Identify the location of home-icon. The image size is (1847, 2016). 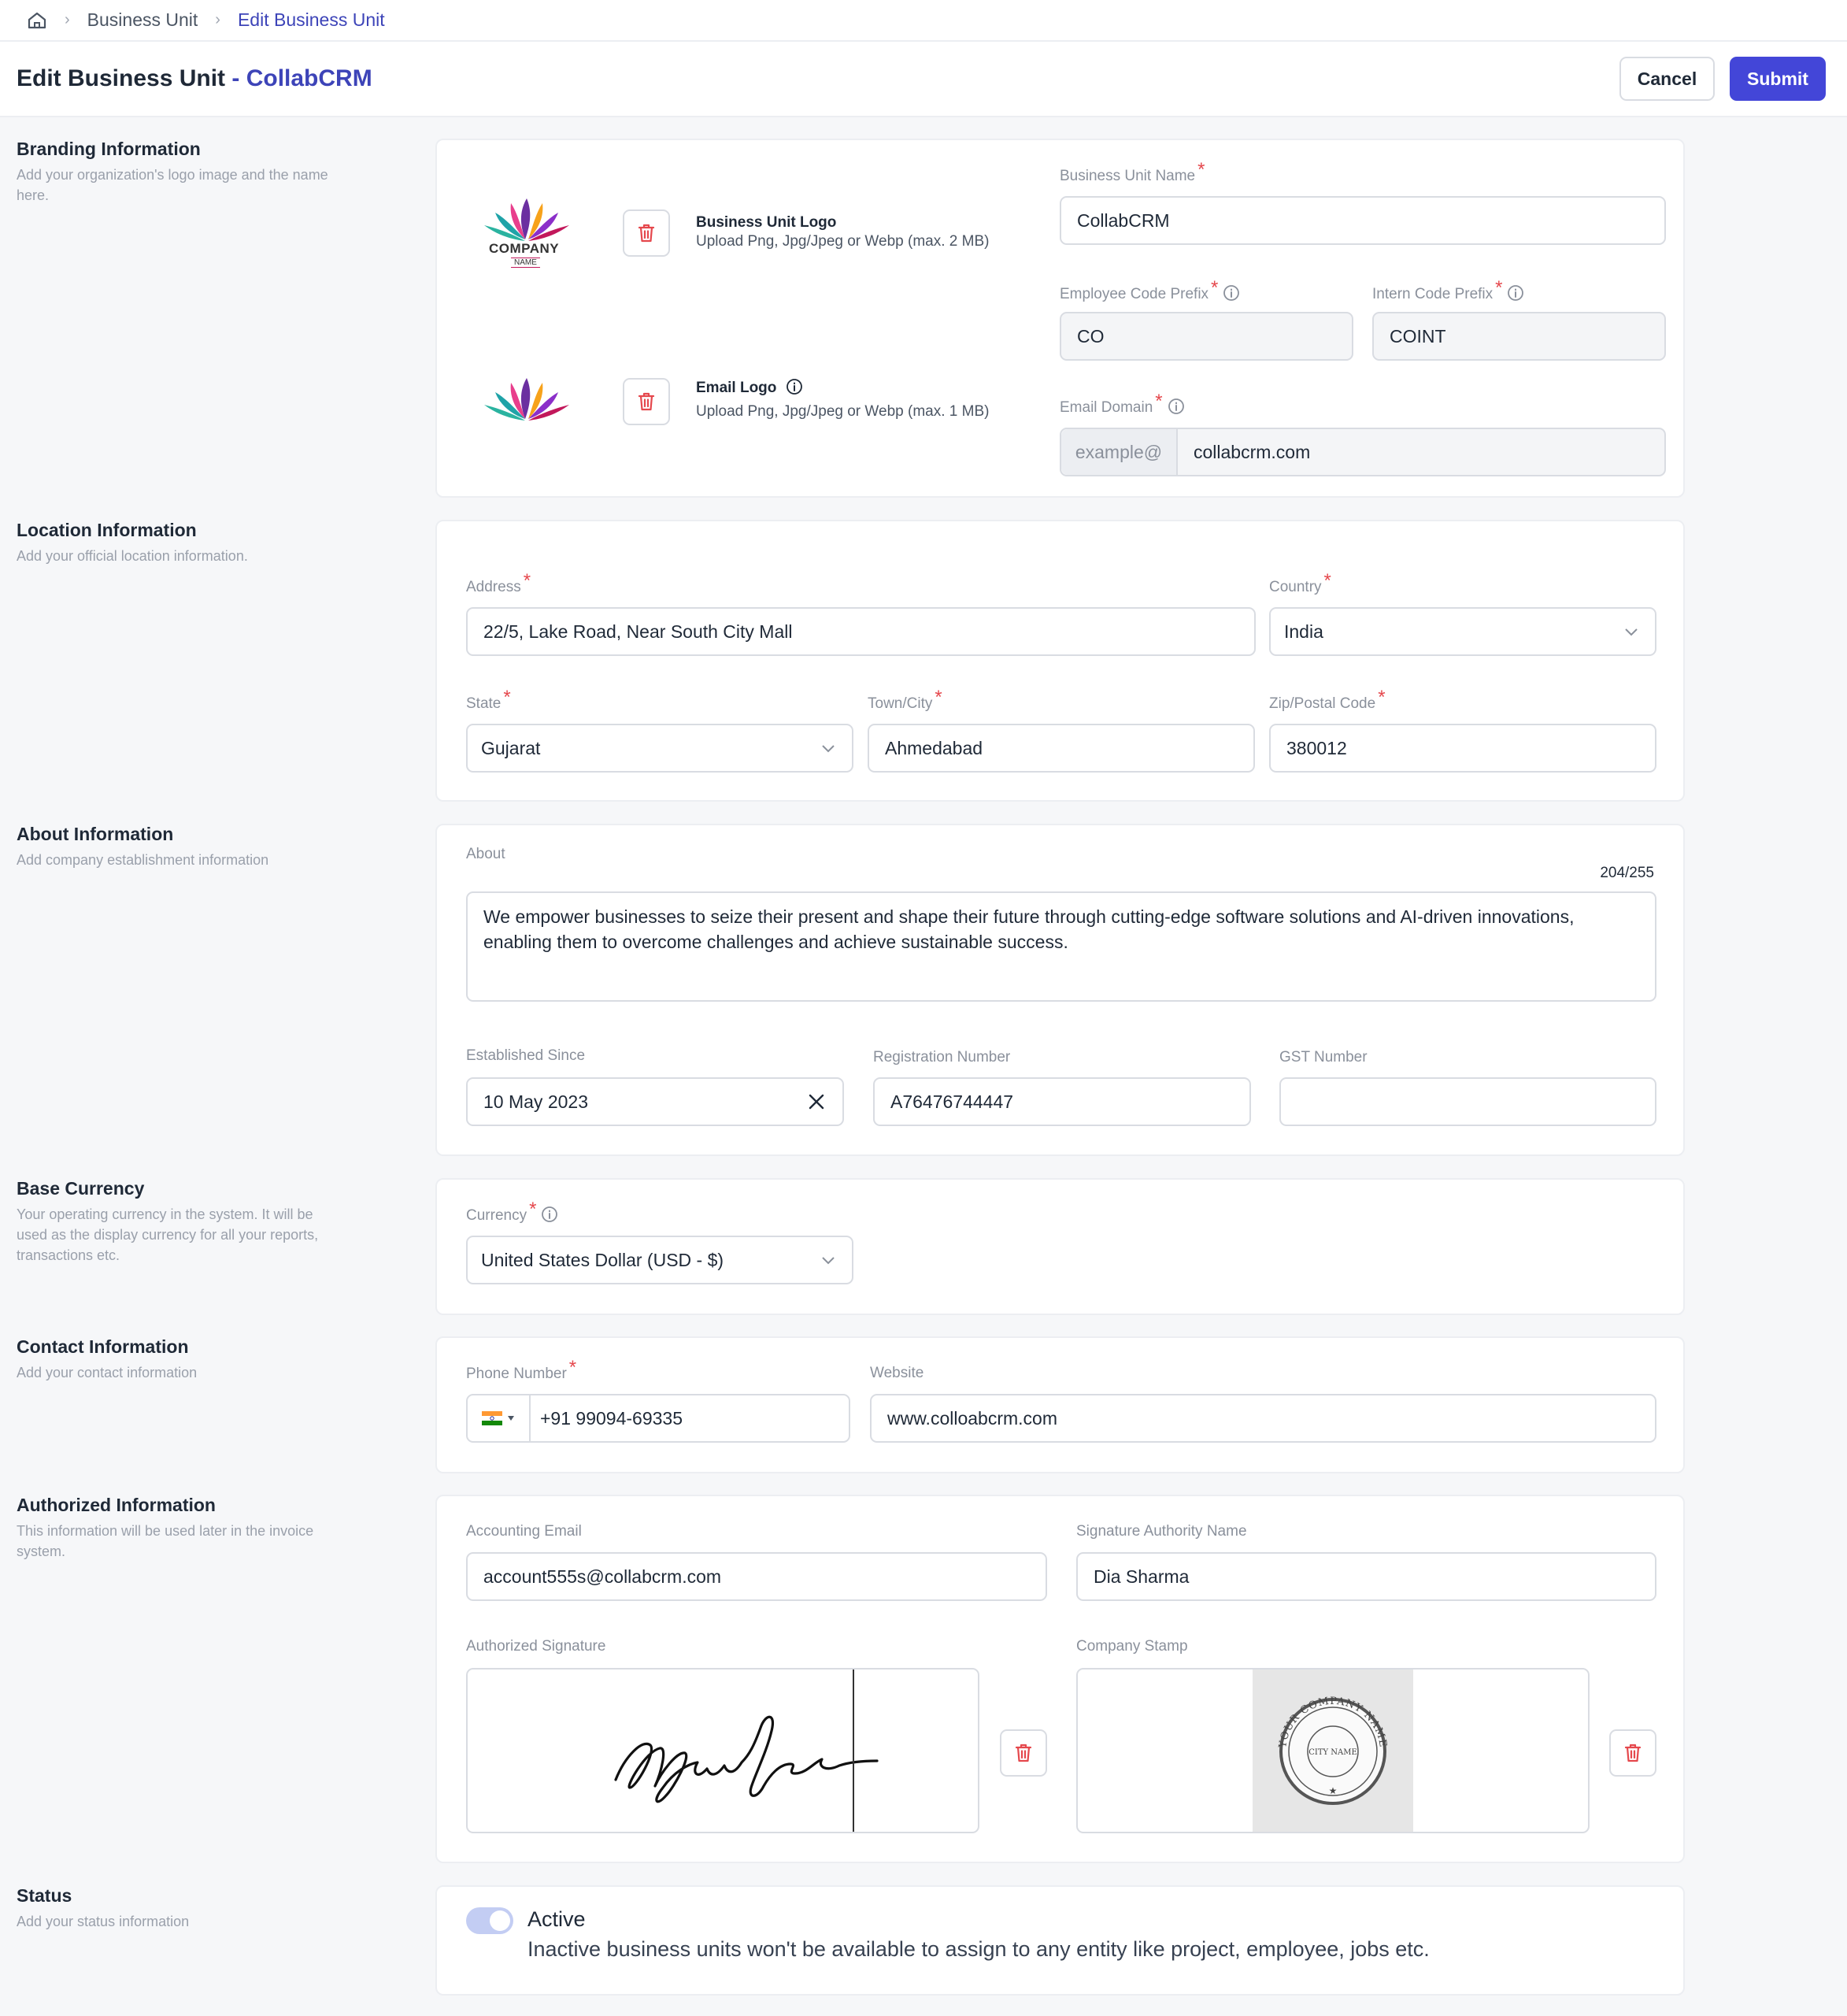
(37, 20).